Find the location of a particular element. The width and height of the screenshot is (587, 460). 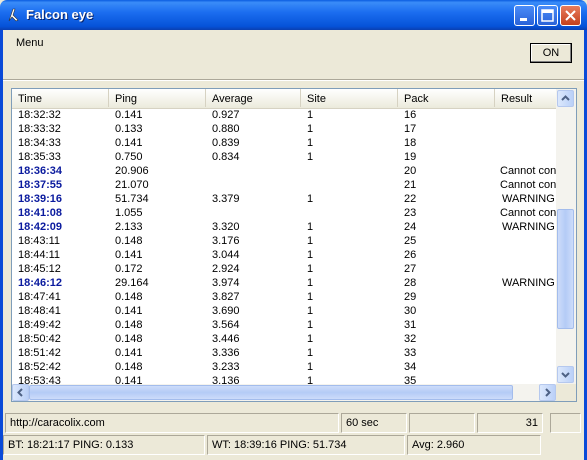

table-row: 18:48:41 0.141 3.690 1 30 is located at coordinates (284, 311).